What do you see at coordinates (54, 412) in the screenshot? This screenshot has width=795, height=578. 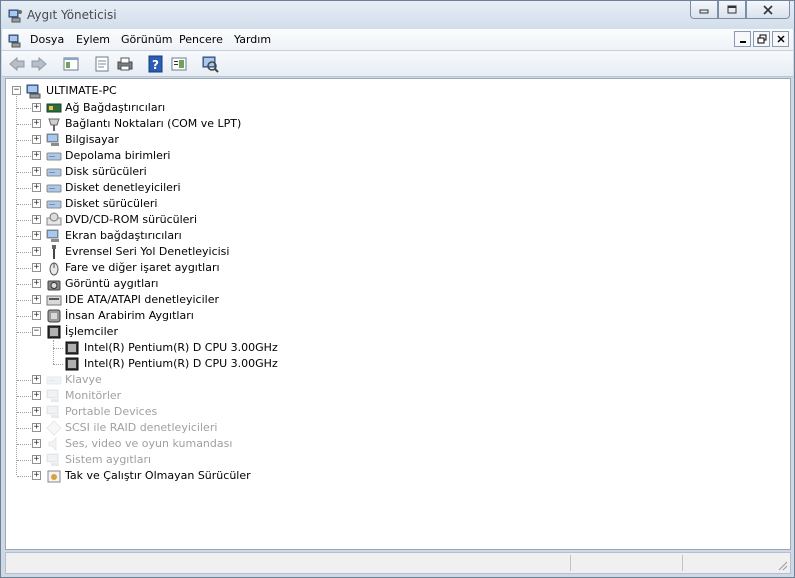 I see `portable-device-icon` at bounding box center [54, 412].